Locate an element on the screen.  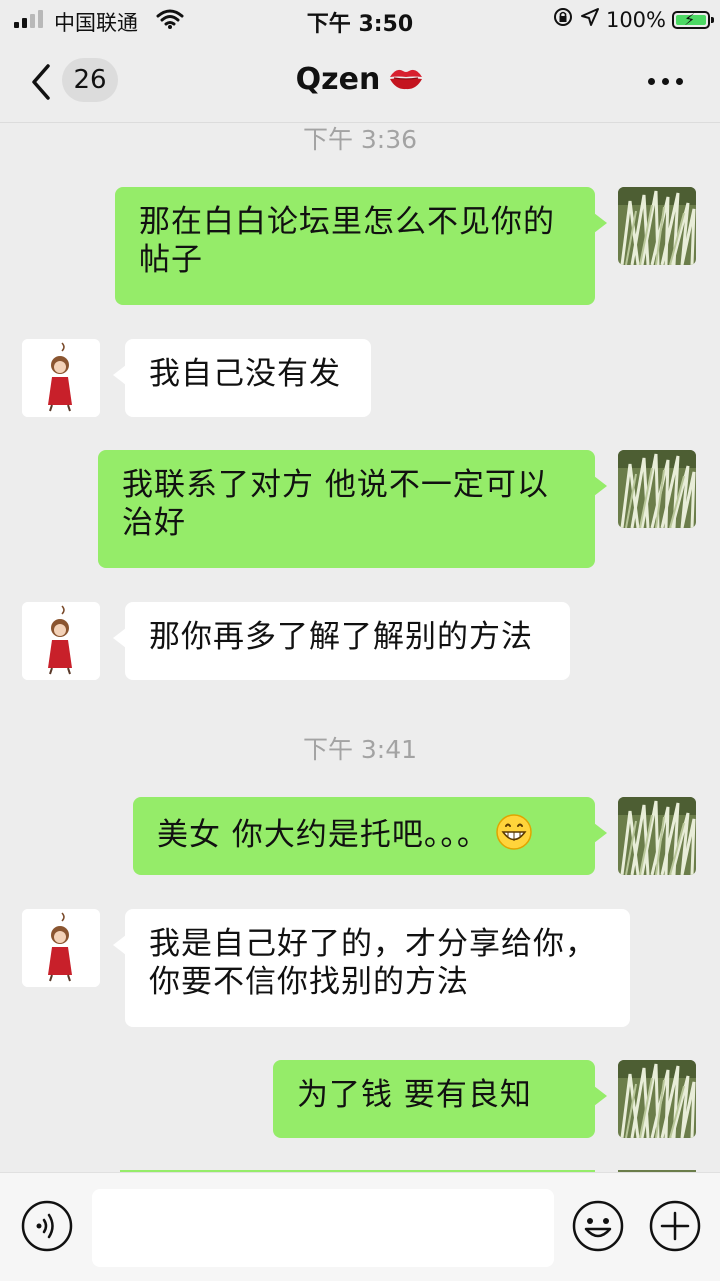
message-text-line: 帖子 is located at coordinates (171, 260).